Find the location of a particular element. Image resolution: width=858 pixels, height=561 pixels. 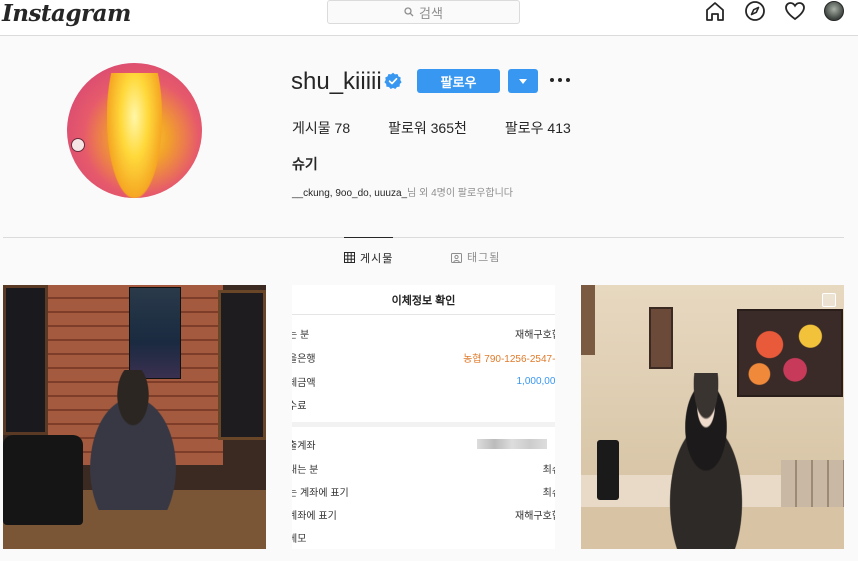

caret-down-icon is located at coordinates (523, 81).